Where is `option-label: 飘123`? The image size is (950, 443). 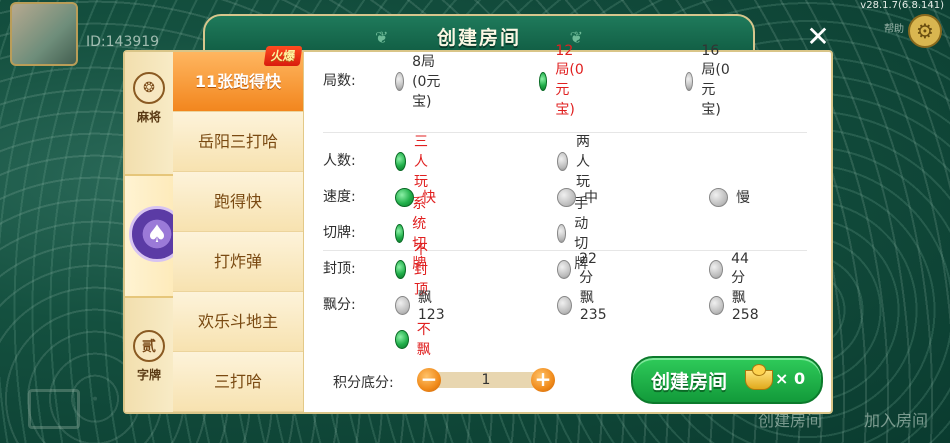
option-label: 飘123 is located at coordinates (431, 306).